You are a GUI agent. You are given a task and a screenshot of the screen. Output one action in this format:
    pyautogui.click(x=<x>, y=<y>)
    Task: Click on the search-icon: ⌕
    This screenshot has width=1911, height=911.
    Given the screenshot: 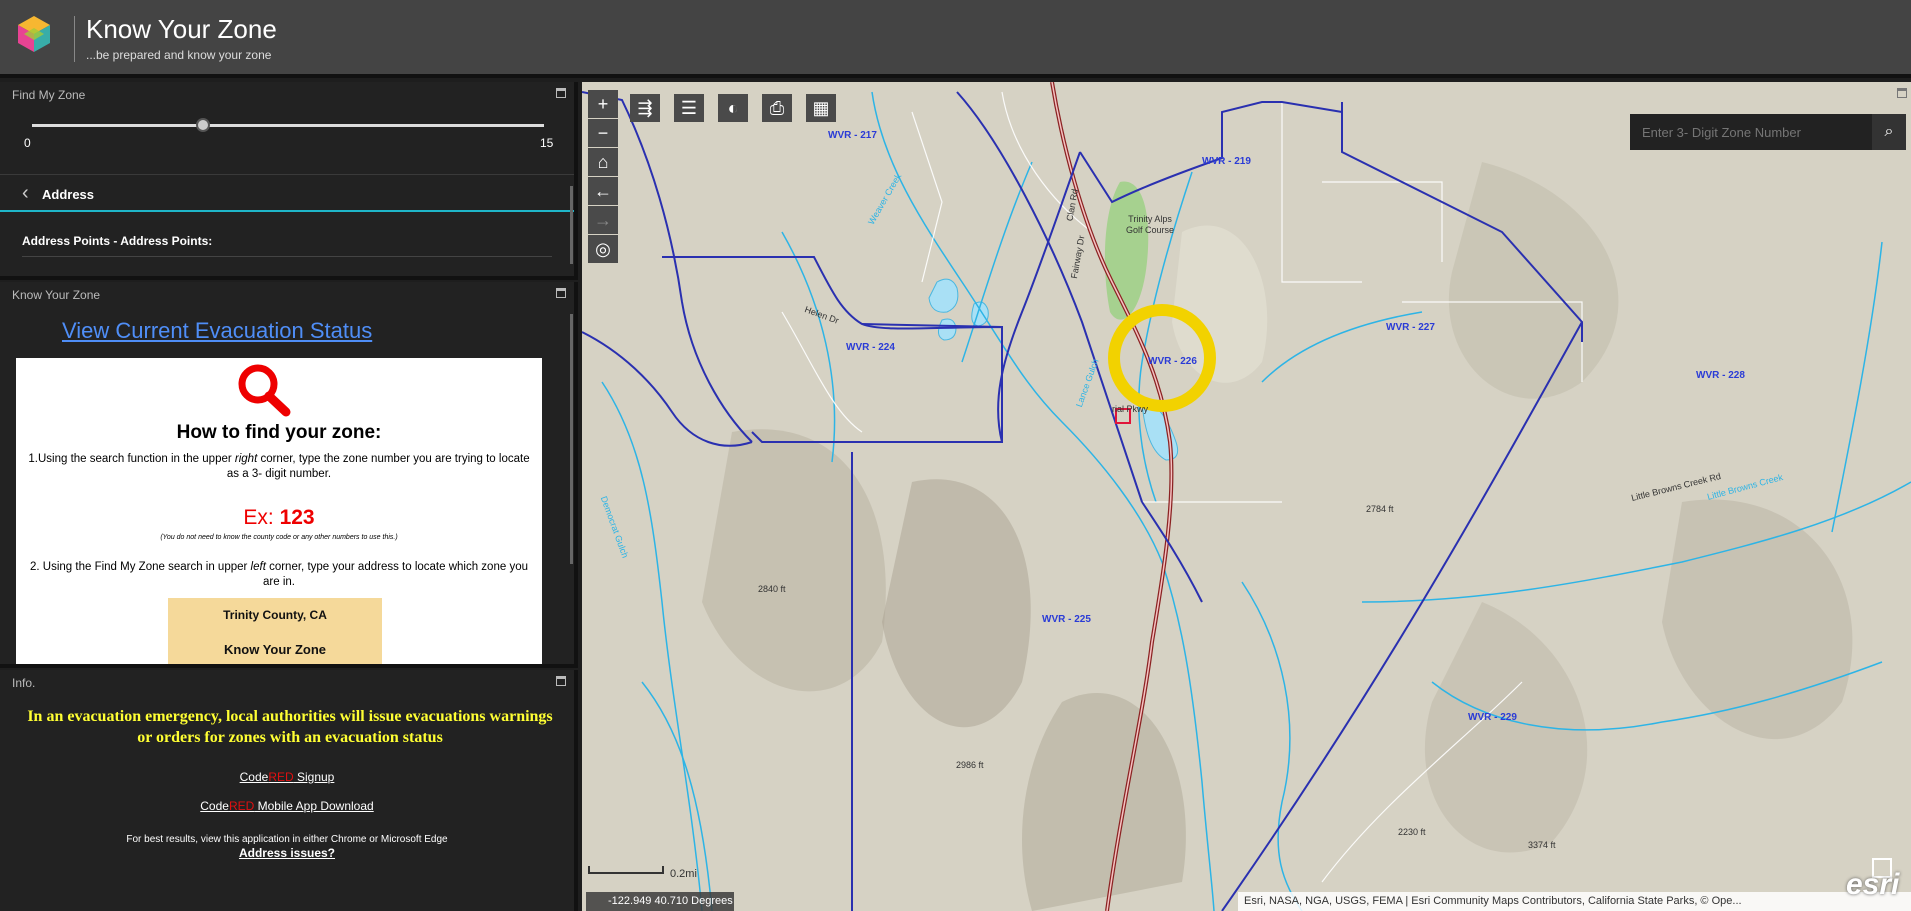 What is the action you would take?
    pyautogui.click(x=1889, y=132)
    